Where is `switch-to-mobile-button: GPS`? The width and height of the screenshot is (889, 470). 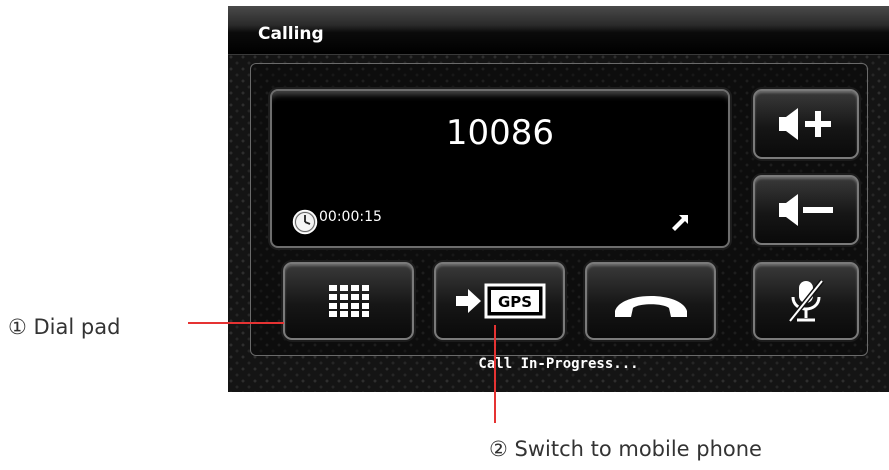 switch-to-mobile-button: GPS is located at coordinates (499, 301).